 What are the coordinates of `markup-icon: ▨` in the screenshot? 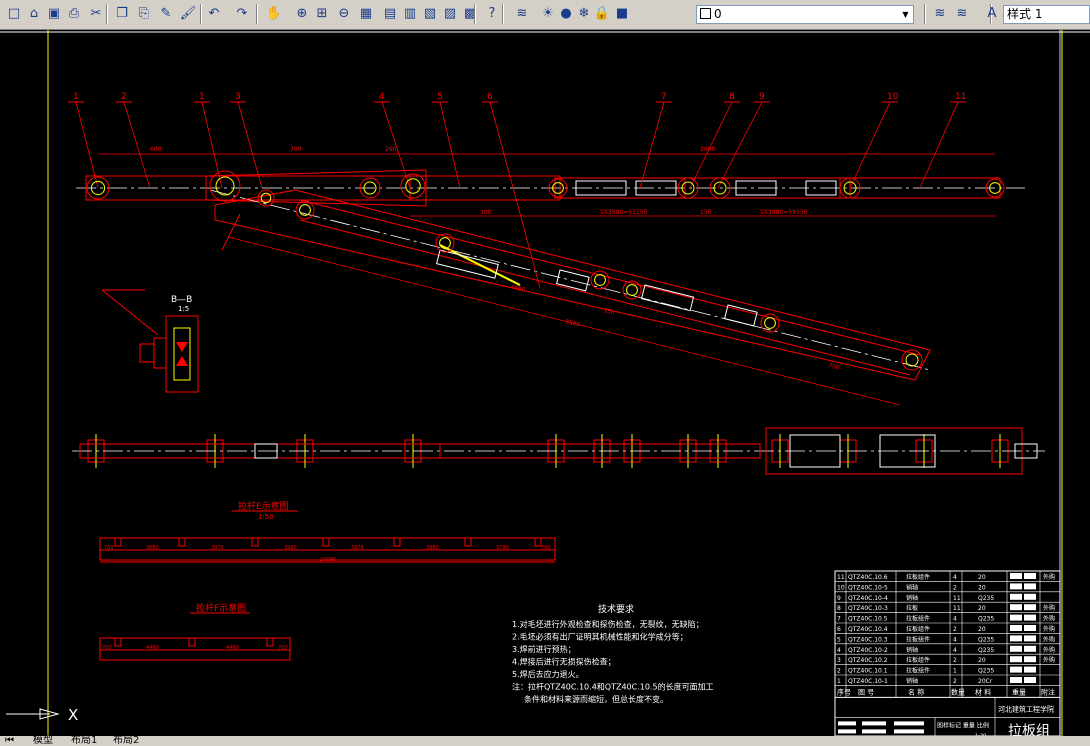 It's located at (450, 14).